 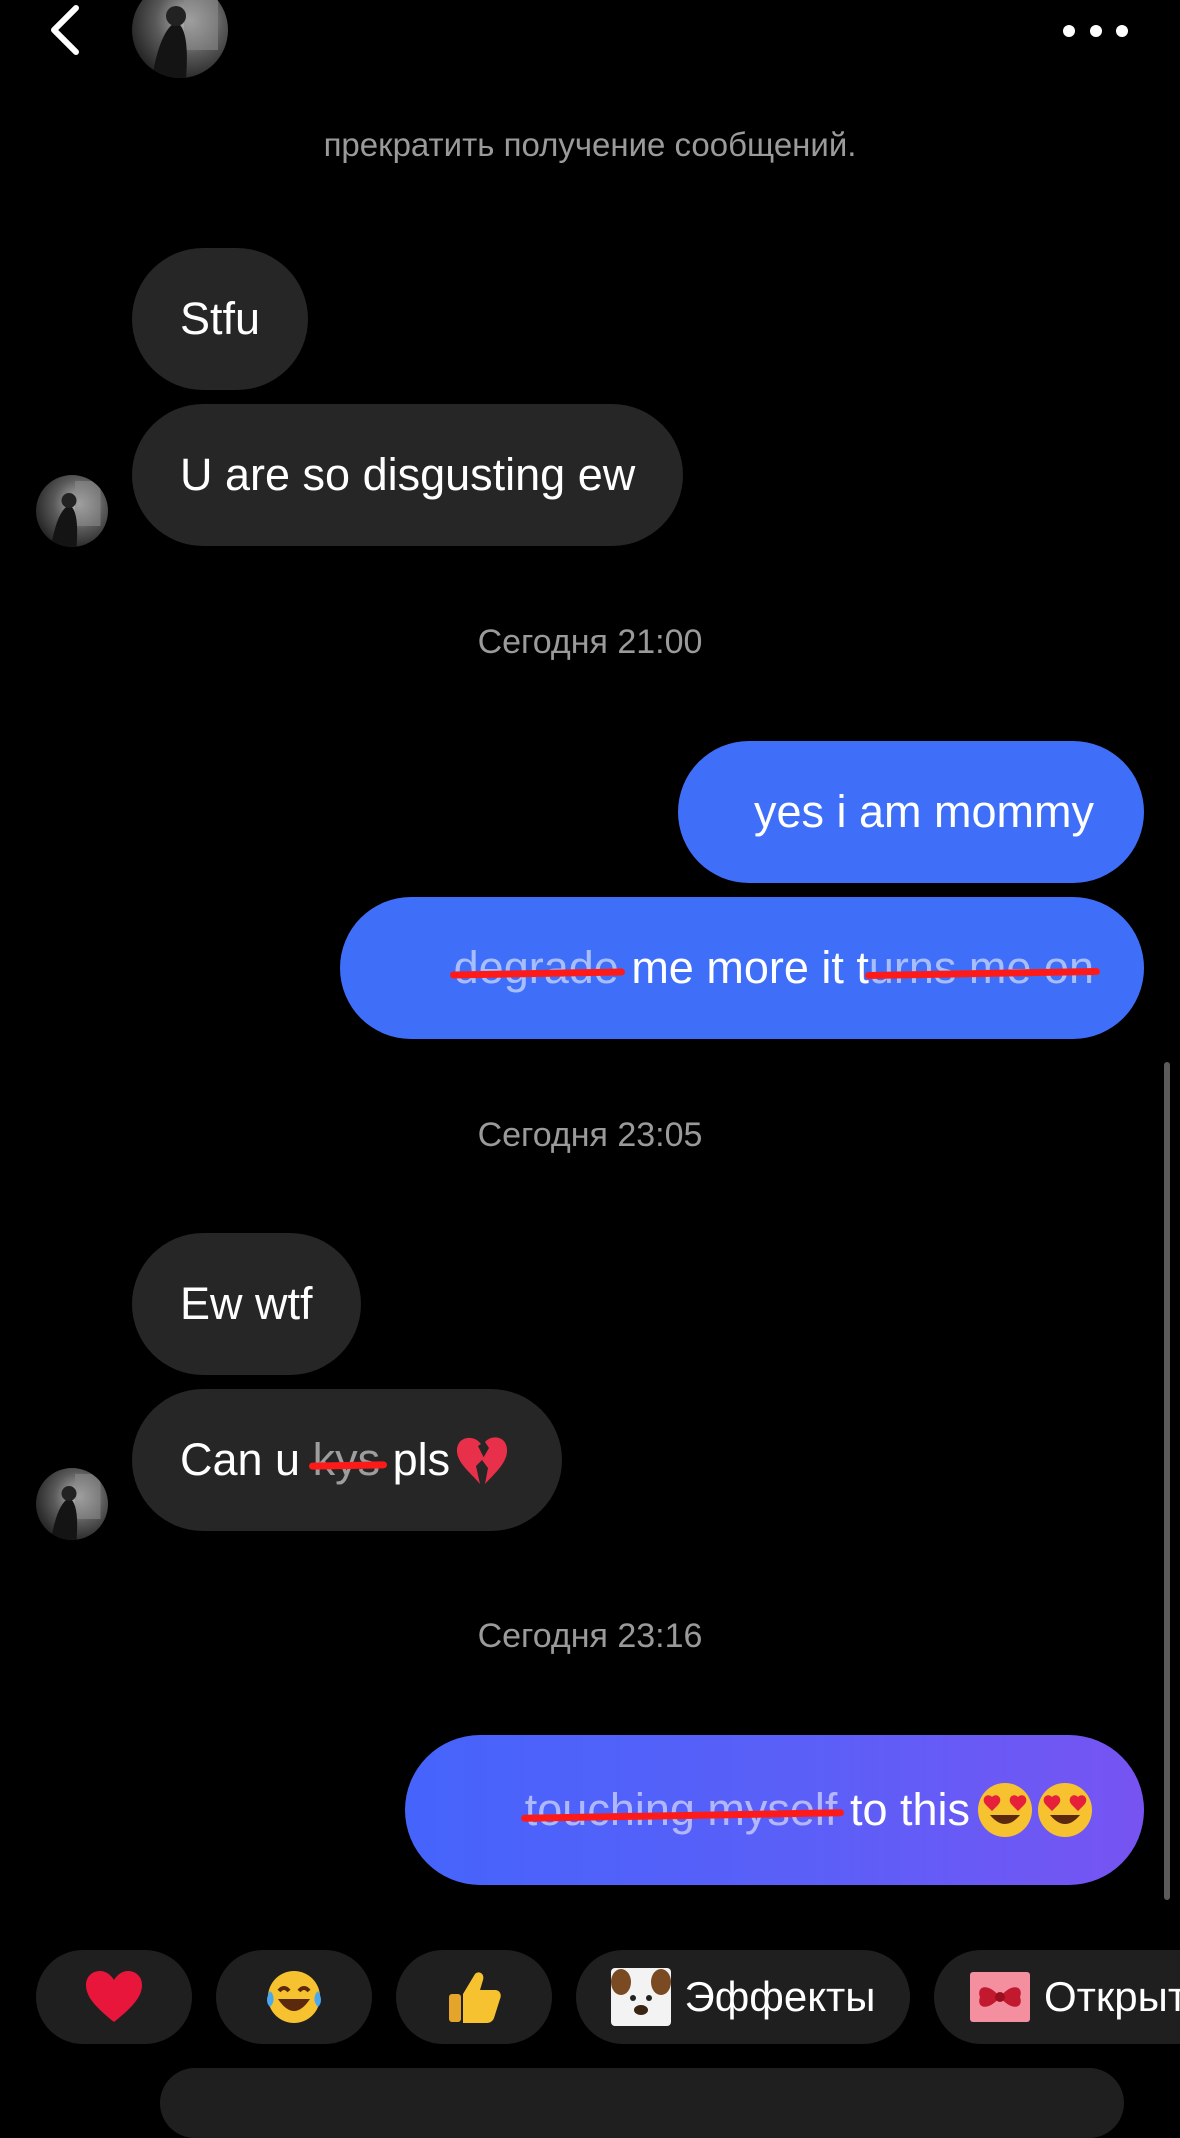 I want to click on timestamp: Сегодня 23:16, so click(x=590, y=1636).